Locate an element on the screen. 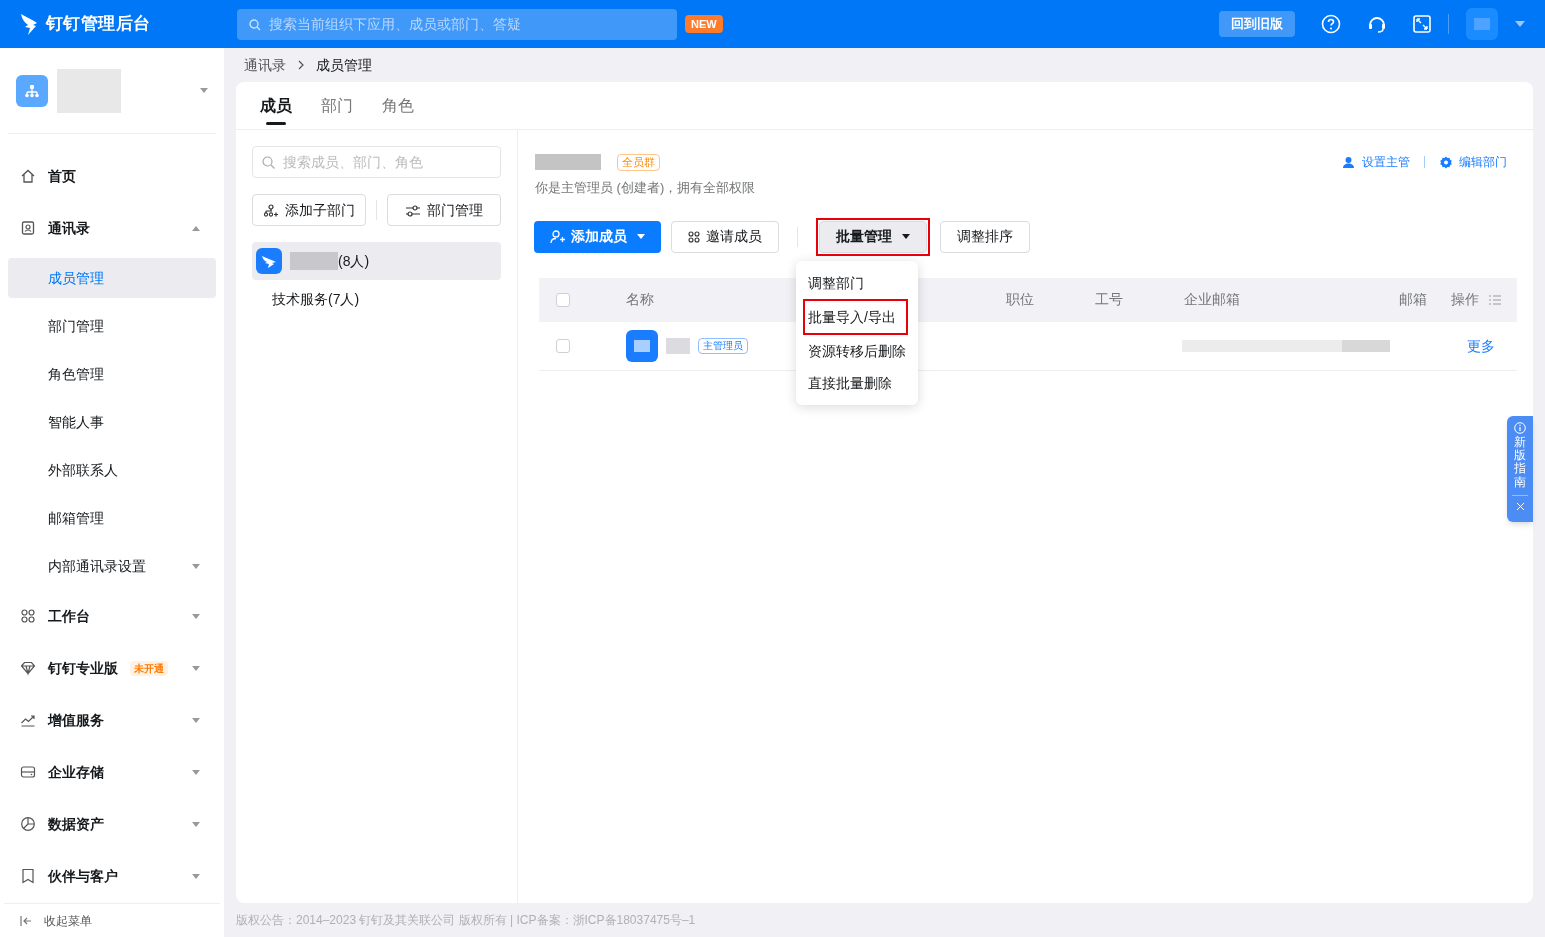 Image resolution: width=1545 pixels, height=937 pixels. menu-item: 调整部门 is located at coordinates (857, 283).